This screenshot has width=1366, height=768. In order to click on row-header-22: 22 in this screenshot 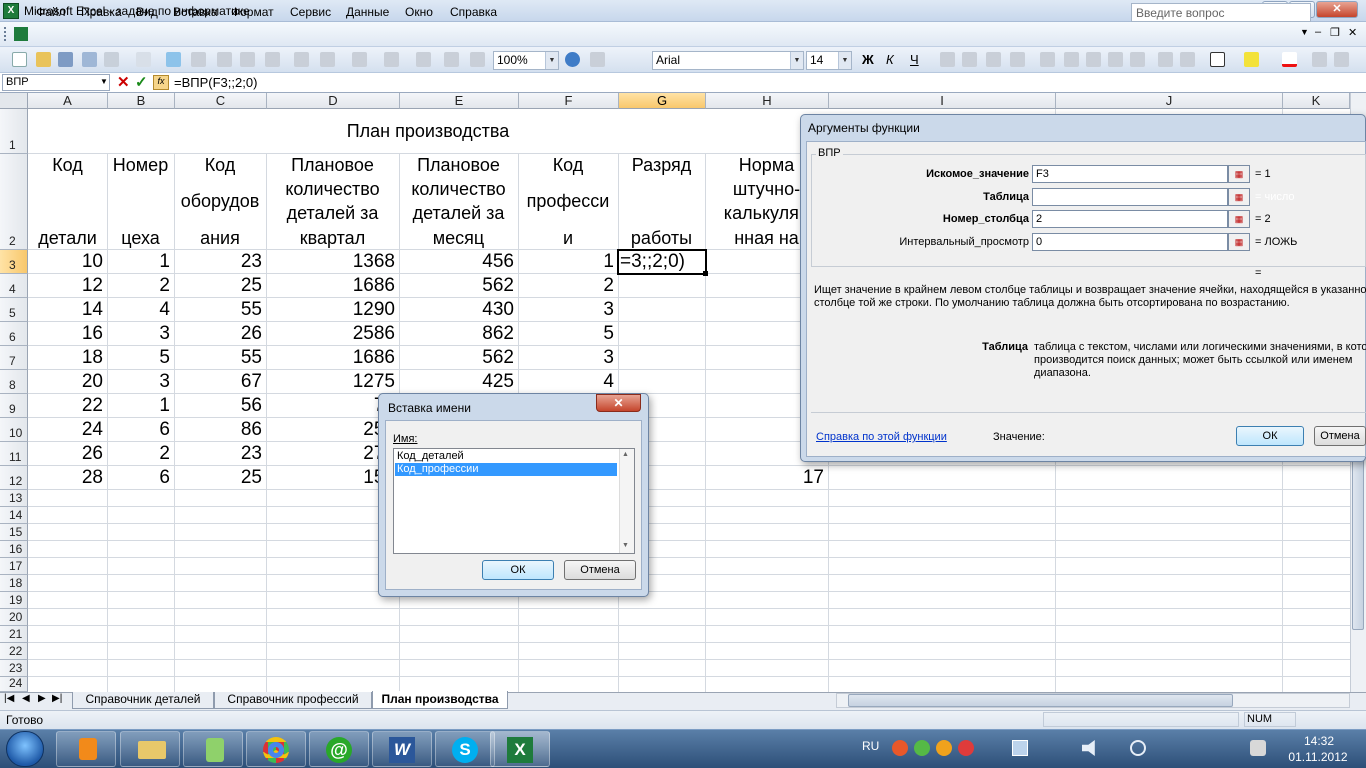, I will do `click(14, 651)`.